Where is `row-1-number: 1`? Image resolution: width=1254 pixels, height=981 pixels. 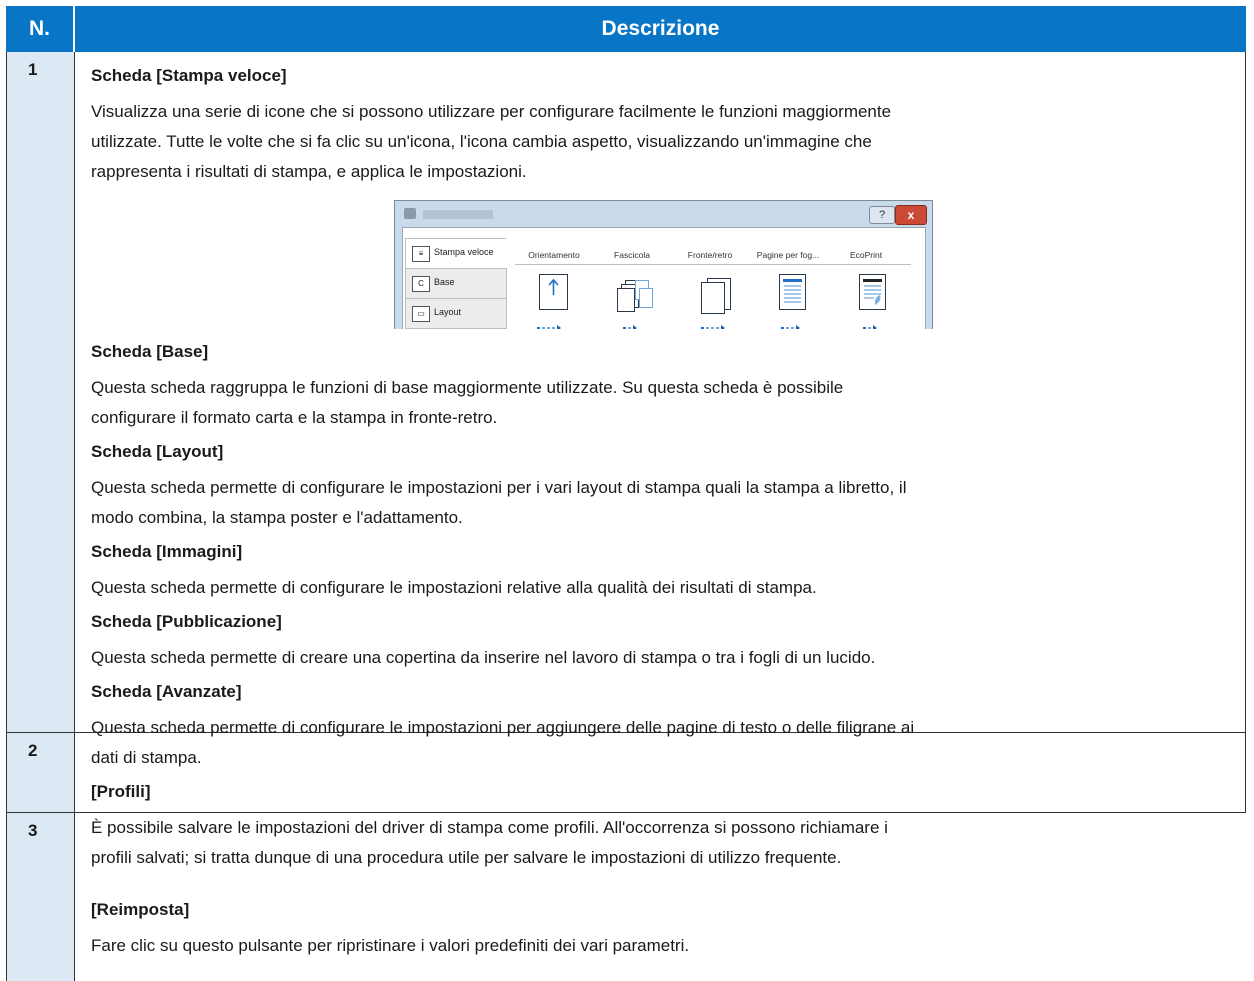 row-1-number: 1 is located at coordinates (40, 392).